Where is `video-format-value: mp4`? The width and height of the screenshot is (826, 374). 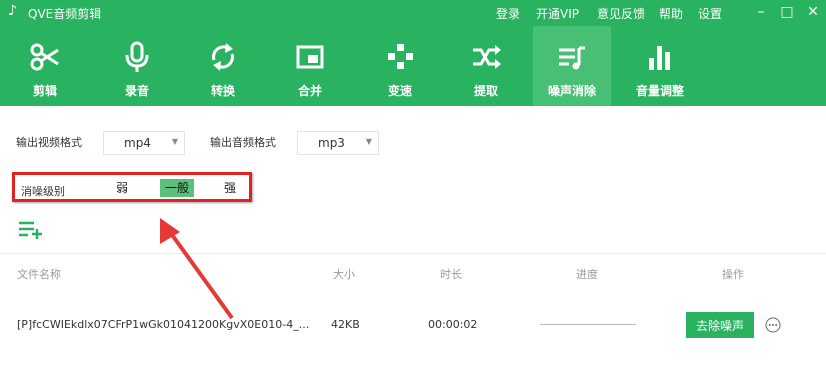 video-format-value: mp4 is located at coordinates (137, 143).